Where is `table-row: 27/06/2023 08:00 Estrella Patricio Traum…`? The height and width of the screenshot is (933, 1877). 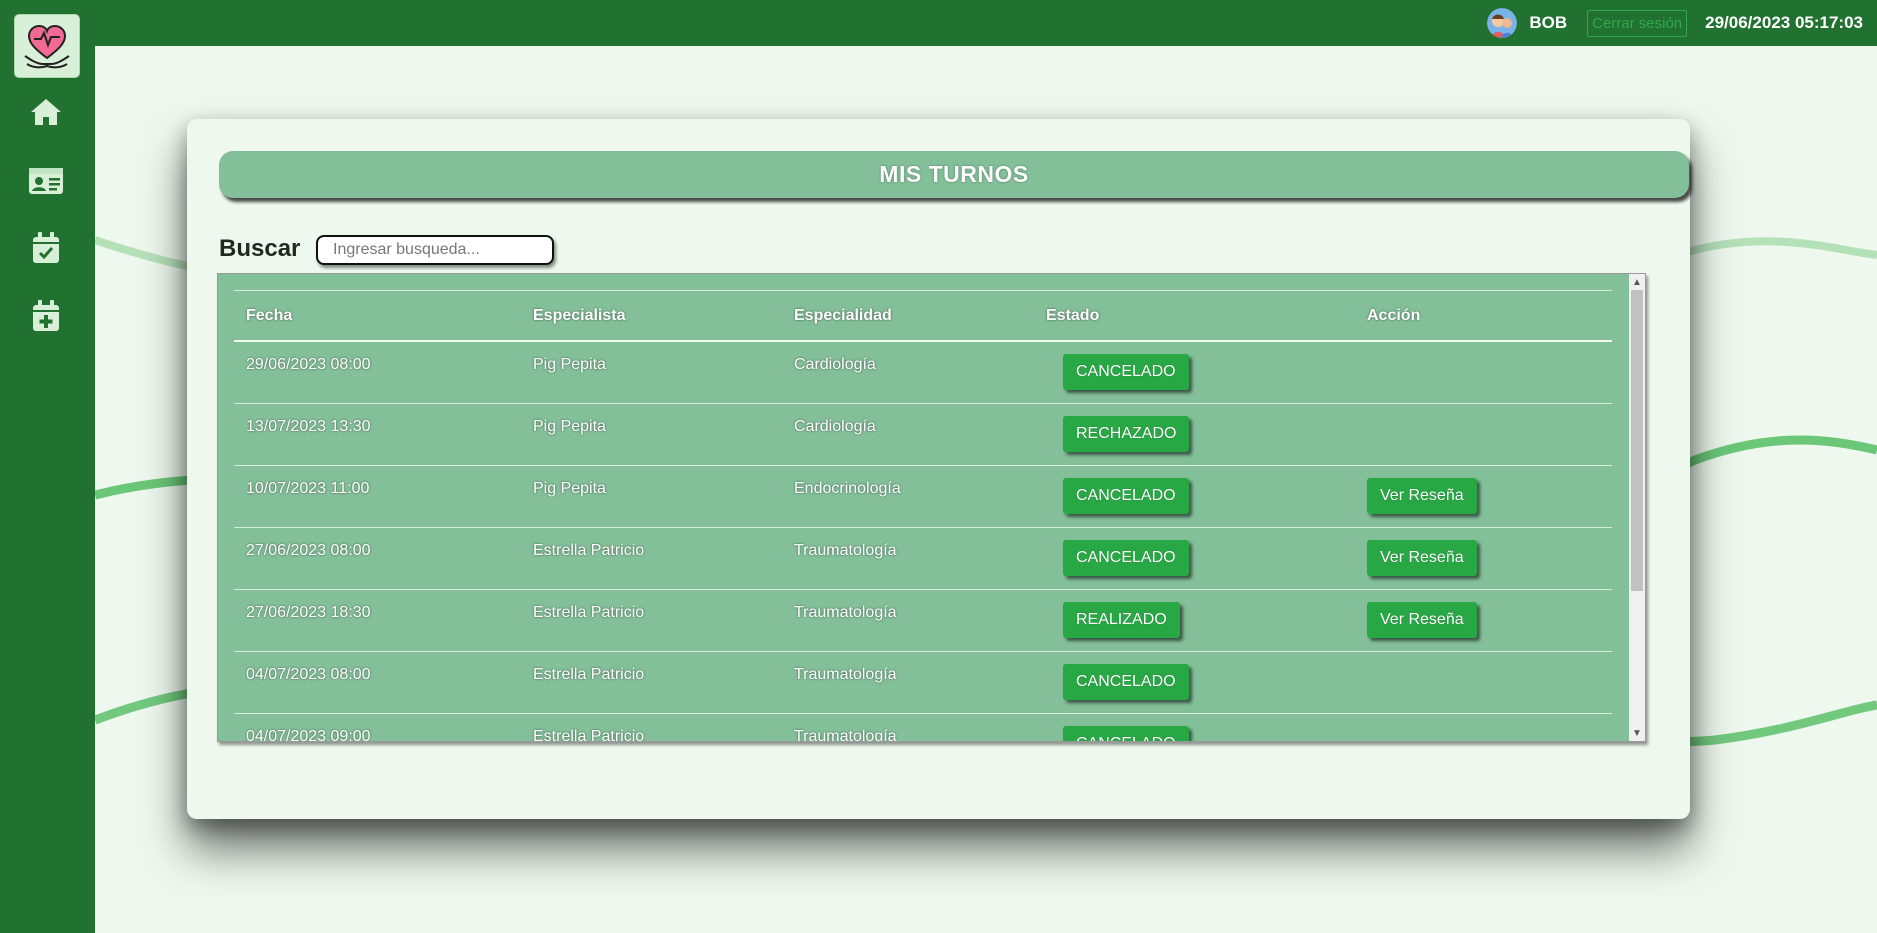 table-row: 27/06/2023 08:00 Estrella Patricio Traum… is located at coordinates (923, 558).